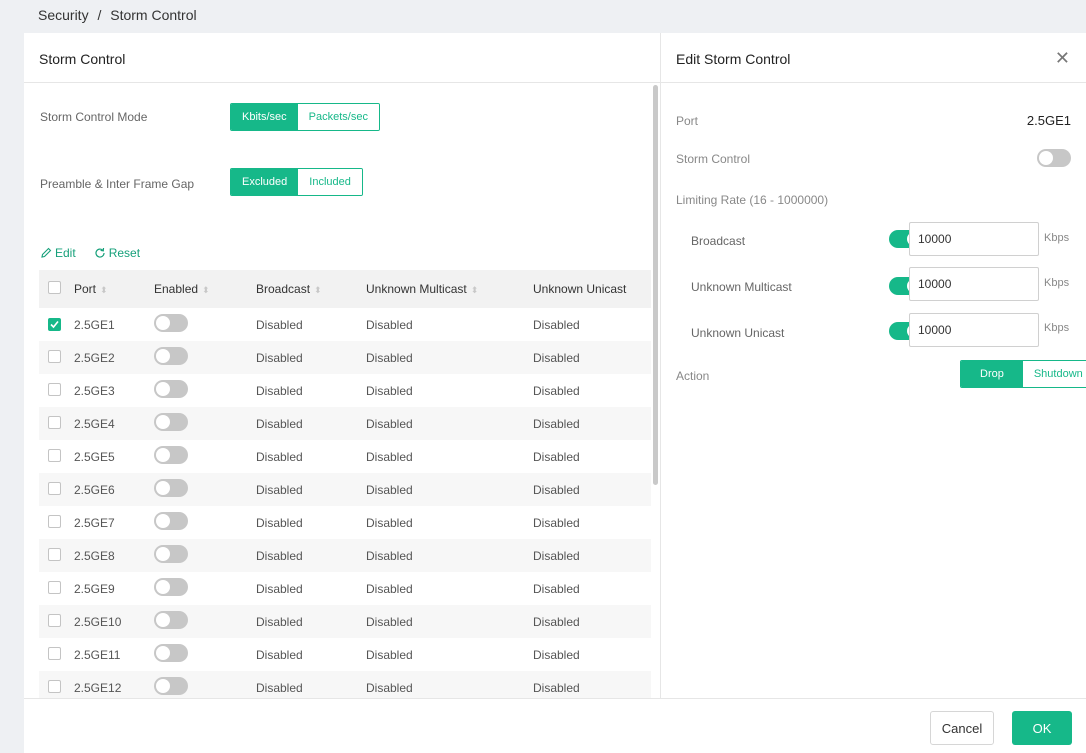  I want to click on scrollbar, so click(655, 285).